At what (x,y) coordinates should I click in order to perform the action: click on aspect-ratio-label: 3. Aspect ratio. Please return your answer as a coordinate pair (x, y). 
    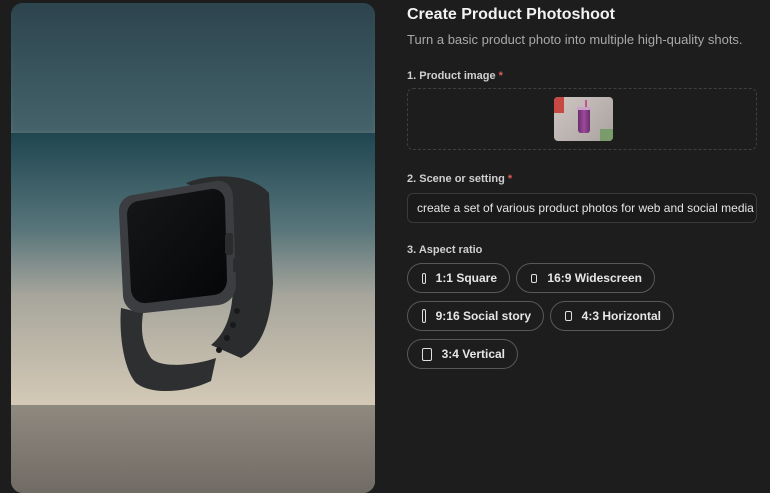
    Looking at the image, I should click on (445, 250).